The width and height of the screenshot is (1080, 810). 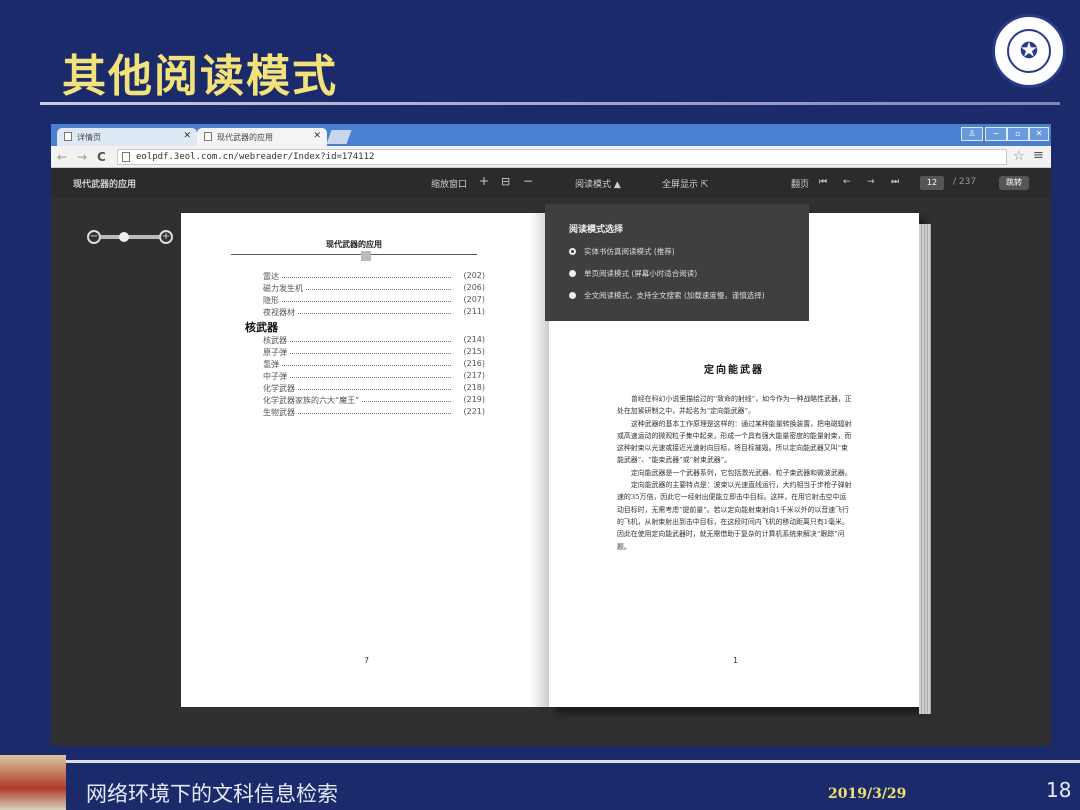 I want to click on menu-icon: ≡, so click(x=1038, y=155).